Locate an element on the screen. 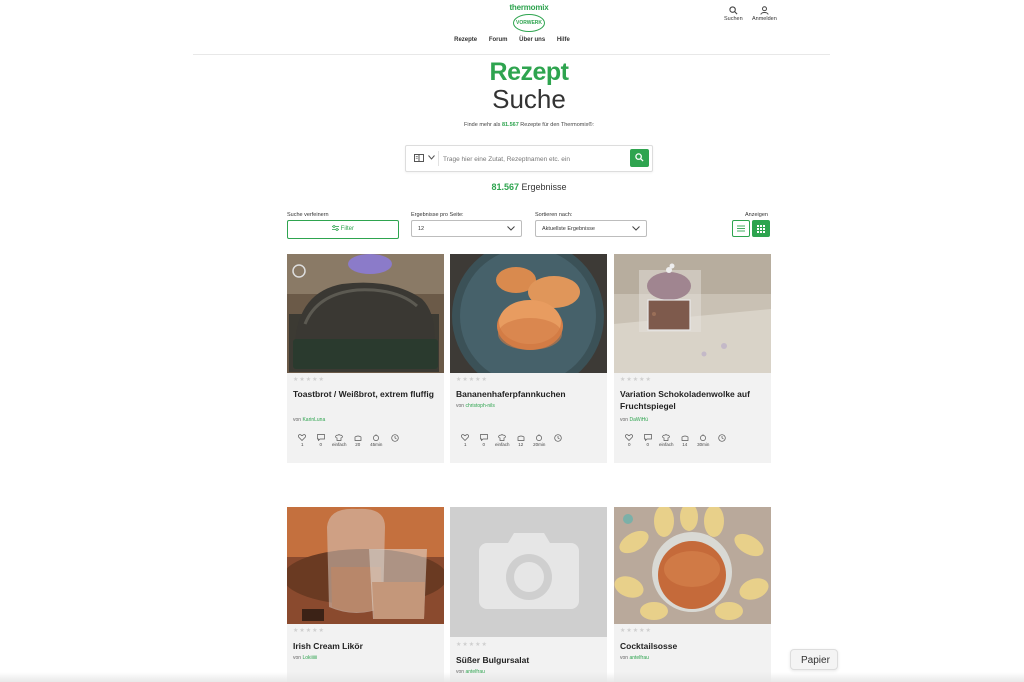 The width and height of the screenshot is (1024, 682). chef-hat-icon is located at coordinates (502, 437).